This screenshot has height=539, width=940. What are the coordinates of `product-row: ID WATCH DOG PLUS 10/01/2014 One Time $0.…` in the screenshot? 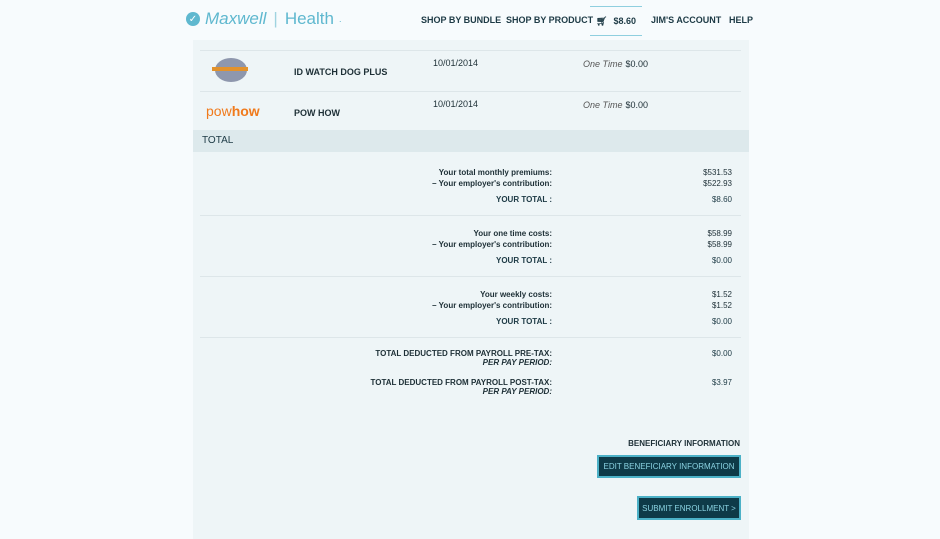 It's located at (471, 70).